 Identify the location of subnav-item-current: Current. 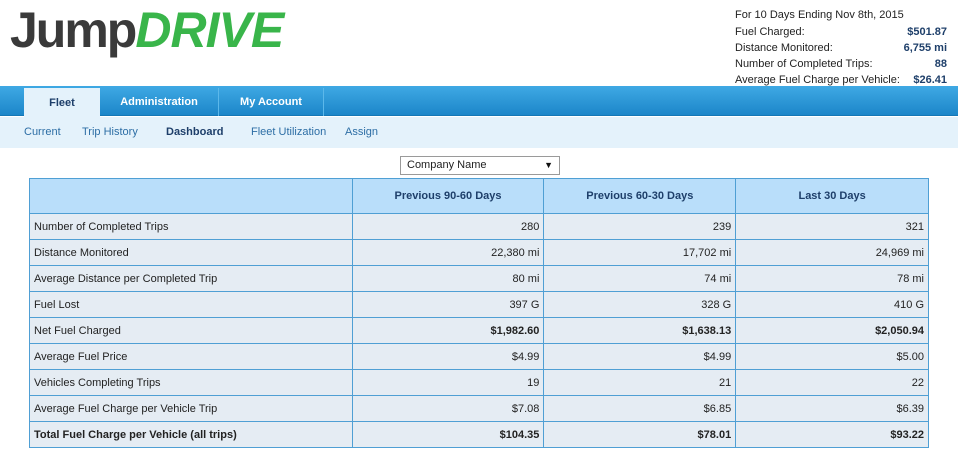
(42, 132).